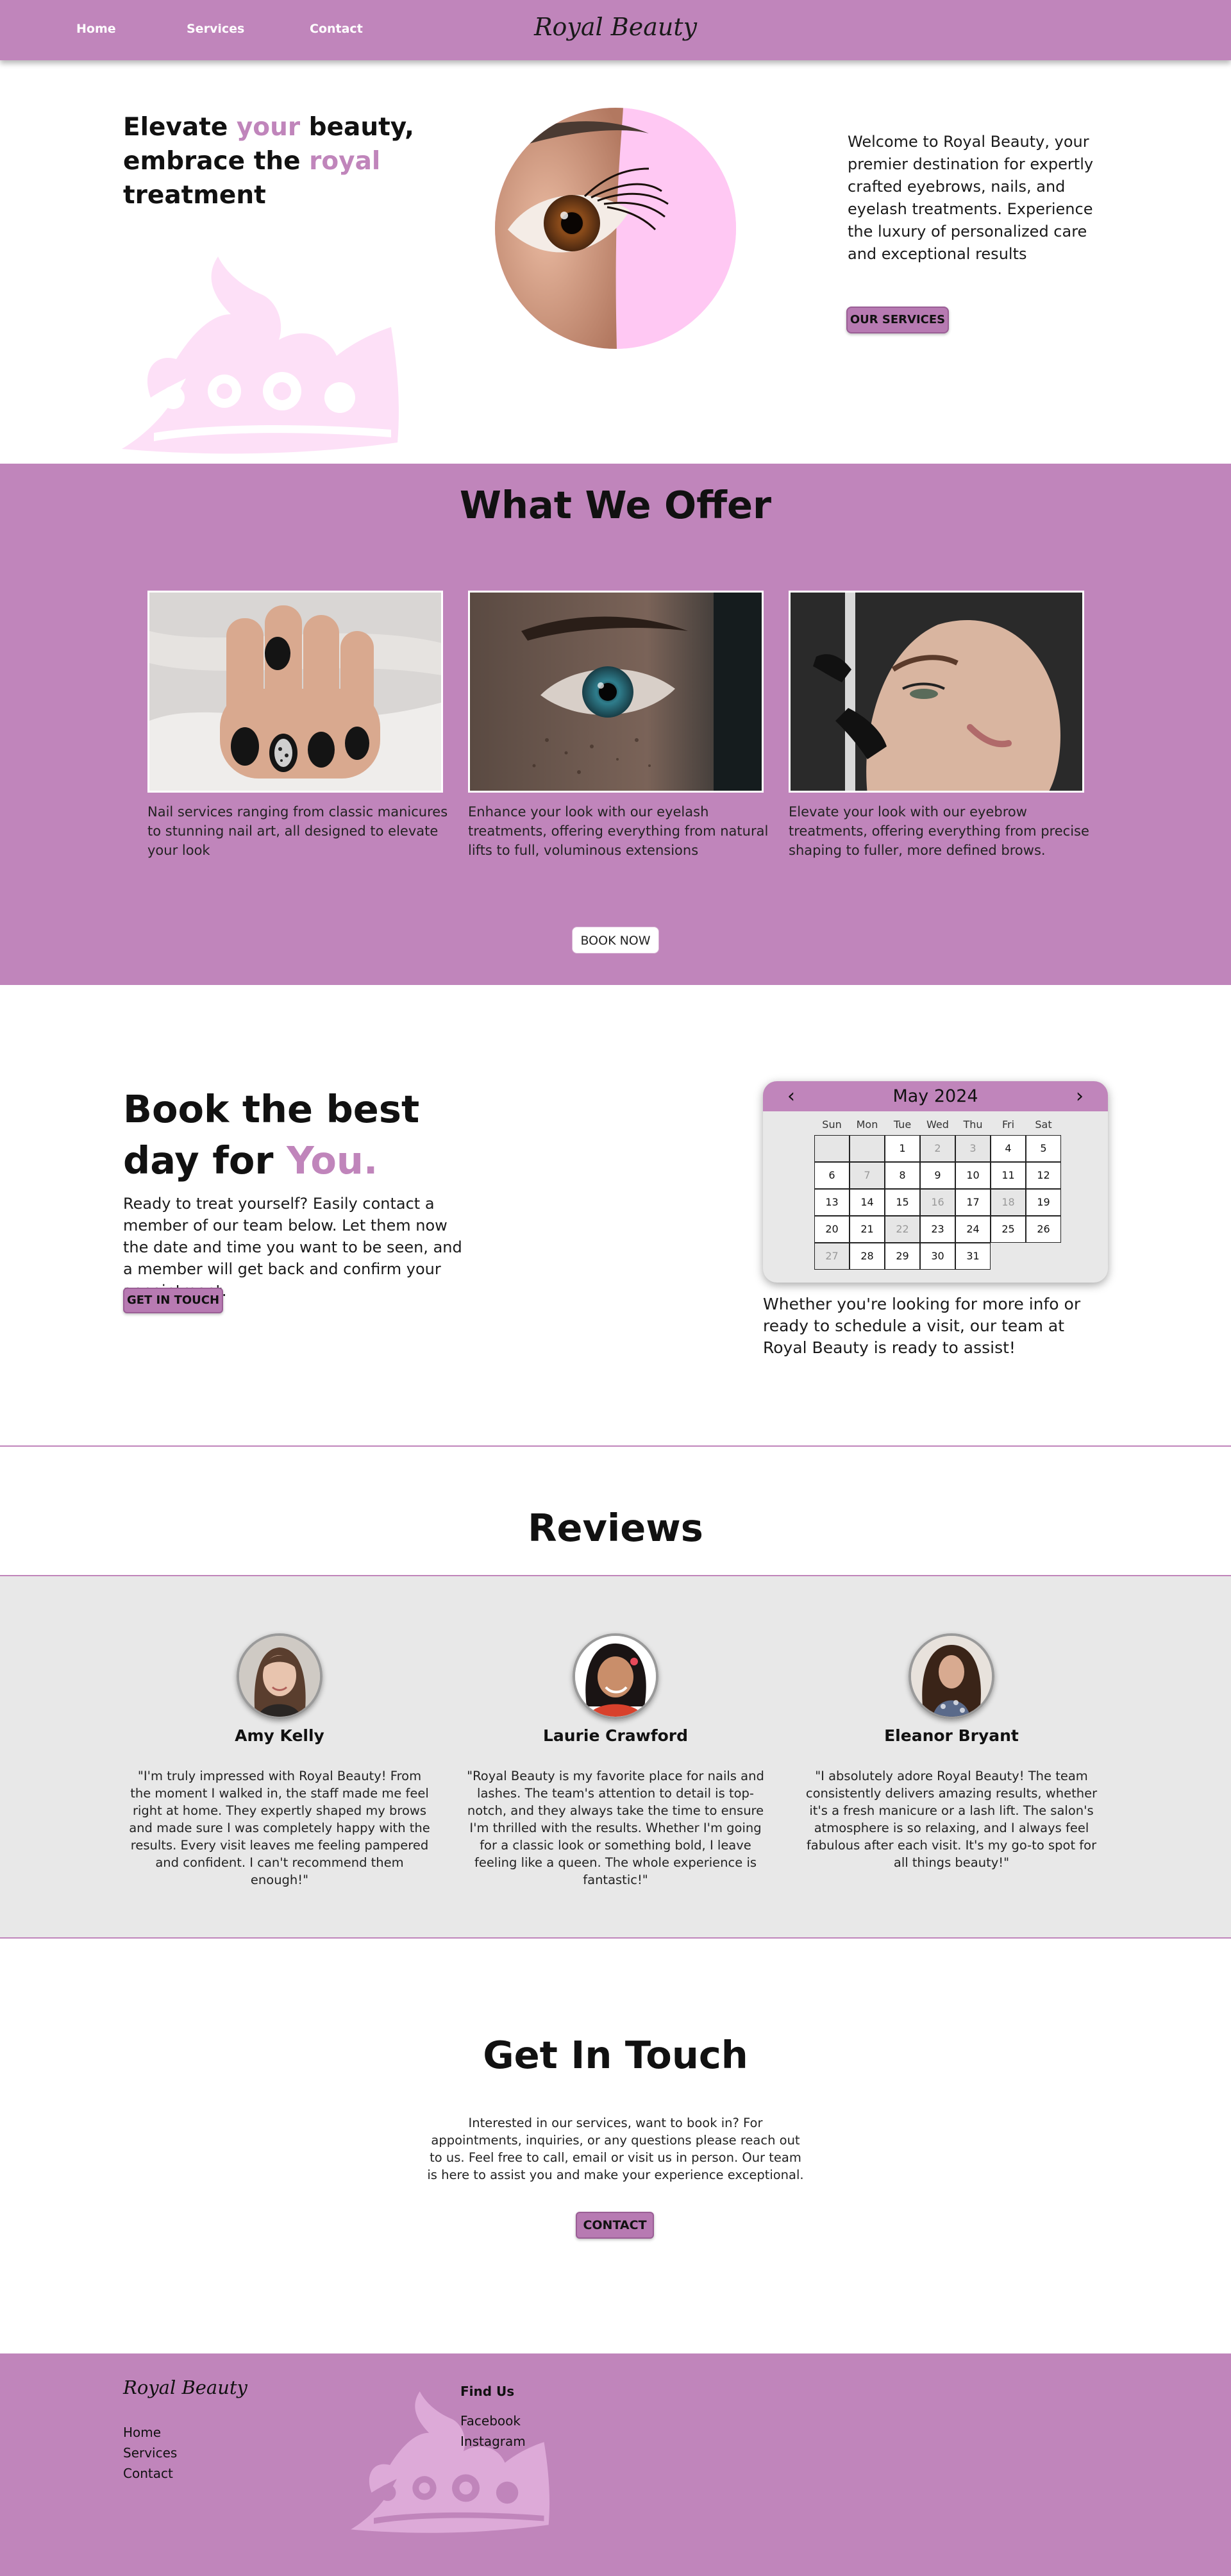 This screenshot has width=1231, height=2576. Describe the element at coordinates (973, 1256) in the screenshot. I see `calendar-day: 31` at that location.